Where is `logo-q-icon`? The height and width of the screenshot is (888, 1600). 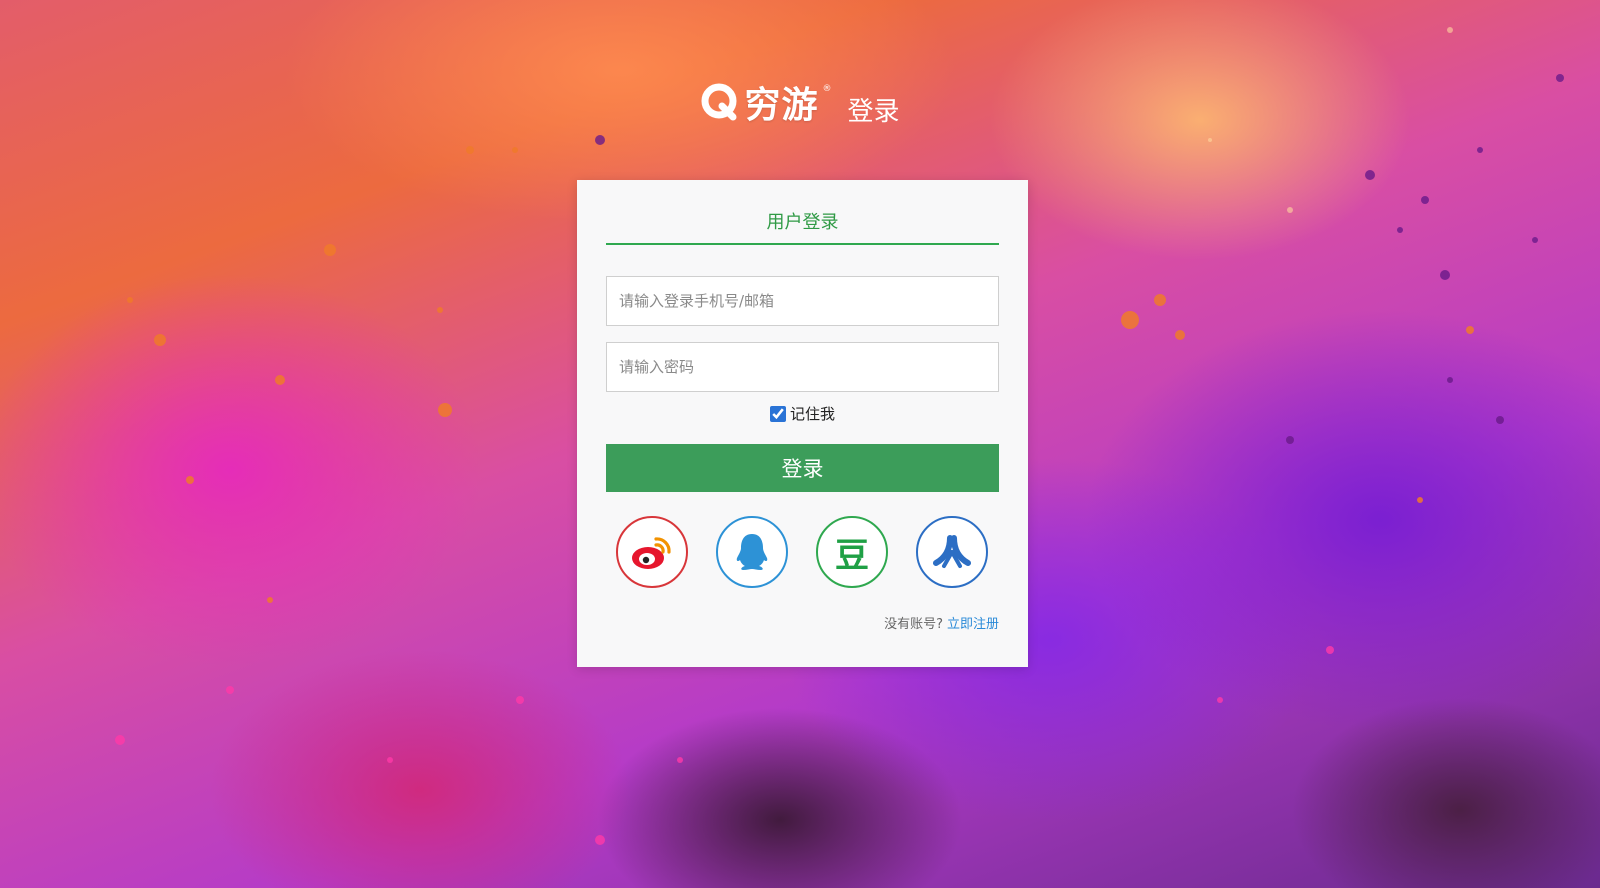 logo-q-icon is located at coordinates (719, 102).